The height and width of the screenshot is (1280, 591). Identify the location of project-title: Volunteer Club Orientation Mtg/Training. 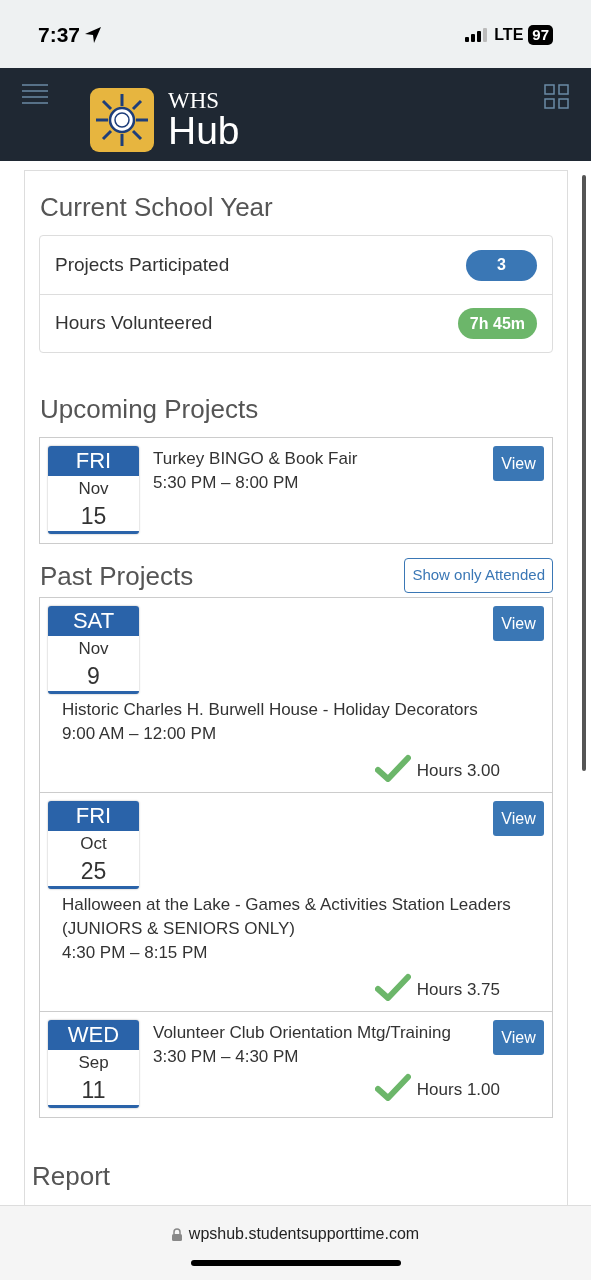
(302, 1033).